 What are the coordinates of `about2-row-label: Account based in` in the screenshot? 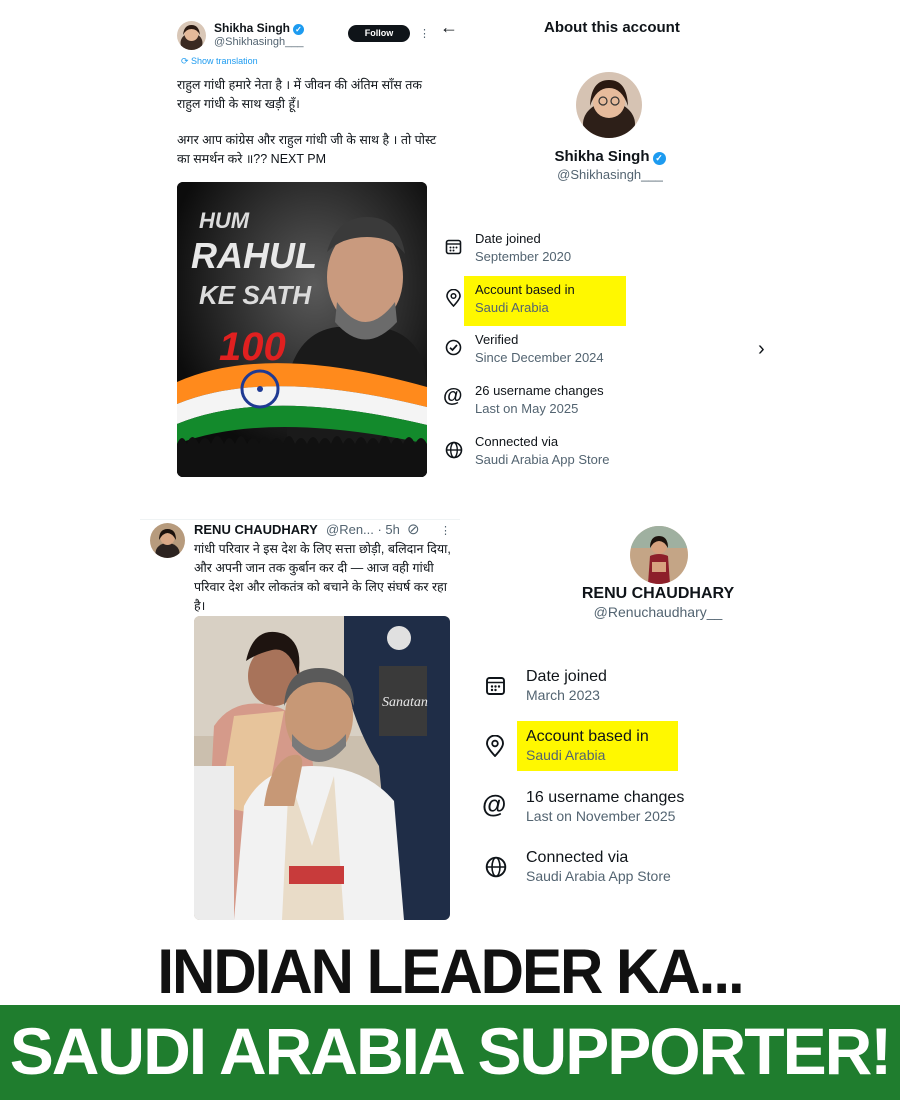 It's located at (587, 736).